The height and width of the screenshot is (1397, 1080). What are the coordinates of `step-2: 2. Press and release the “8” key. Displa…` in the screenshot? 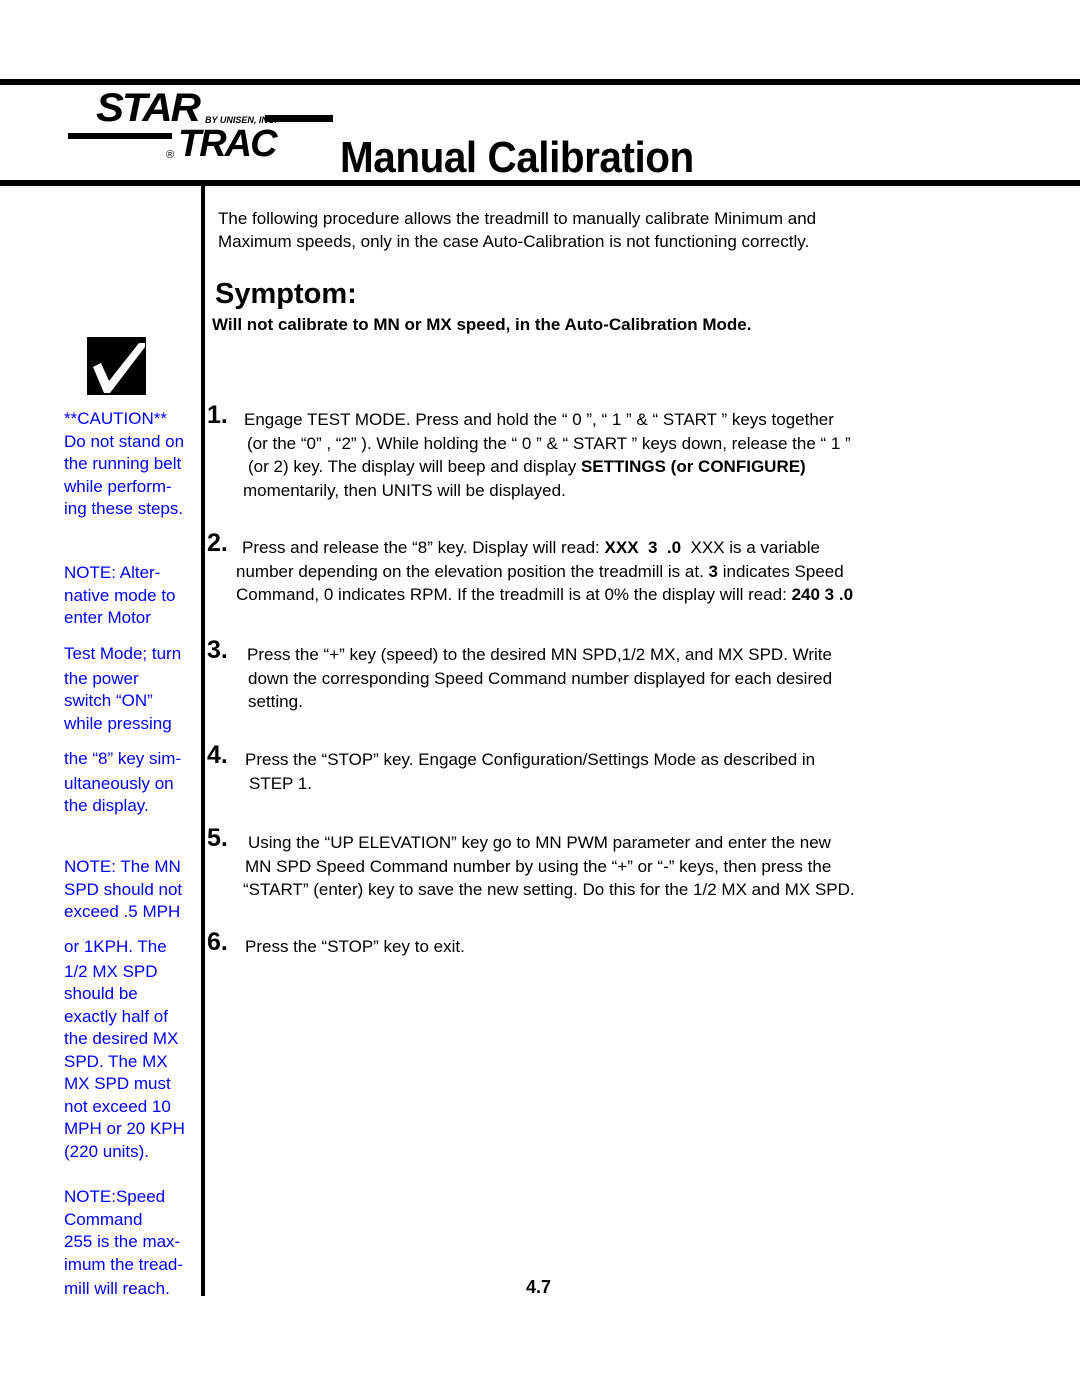 It's located at (530, 569).